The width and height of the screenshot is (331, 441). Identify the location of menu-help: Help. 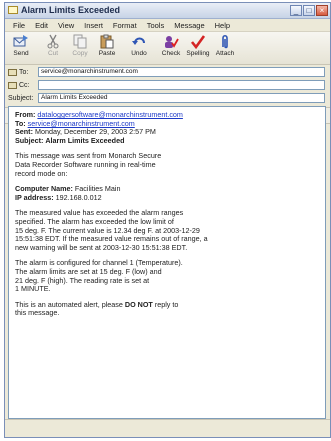
(222, 25).